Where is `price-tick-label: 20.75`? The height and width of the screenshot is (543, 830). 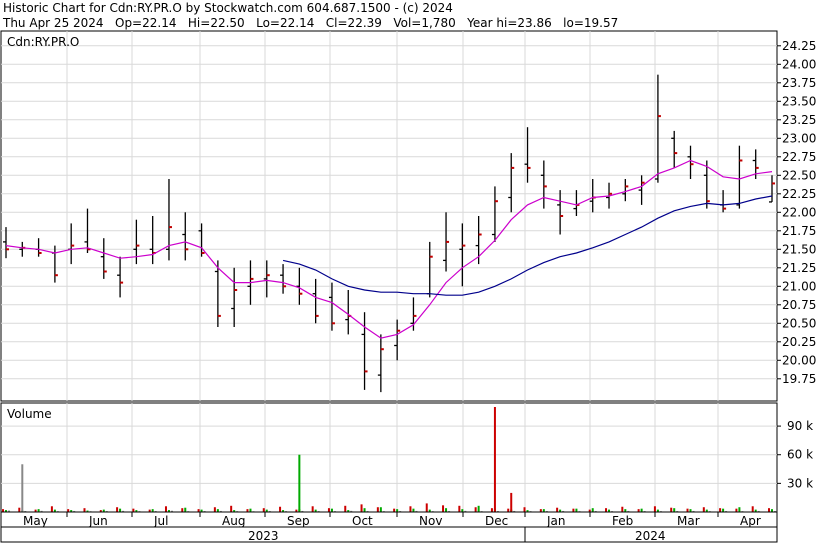
price-tick-label: 20.75 is located at coordinates (799, 305).